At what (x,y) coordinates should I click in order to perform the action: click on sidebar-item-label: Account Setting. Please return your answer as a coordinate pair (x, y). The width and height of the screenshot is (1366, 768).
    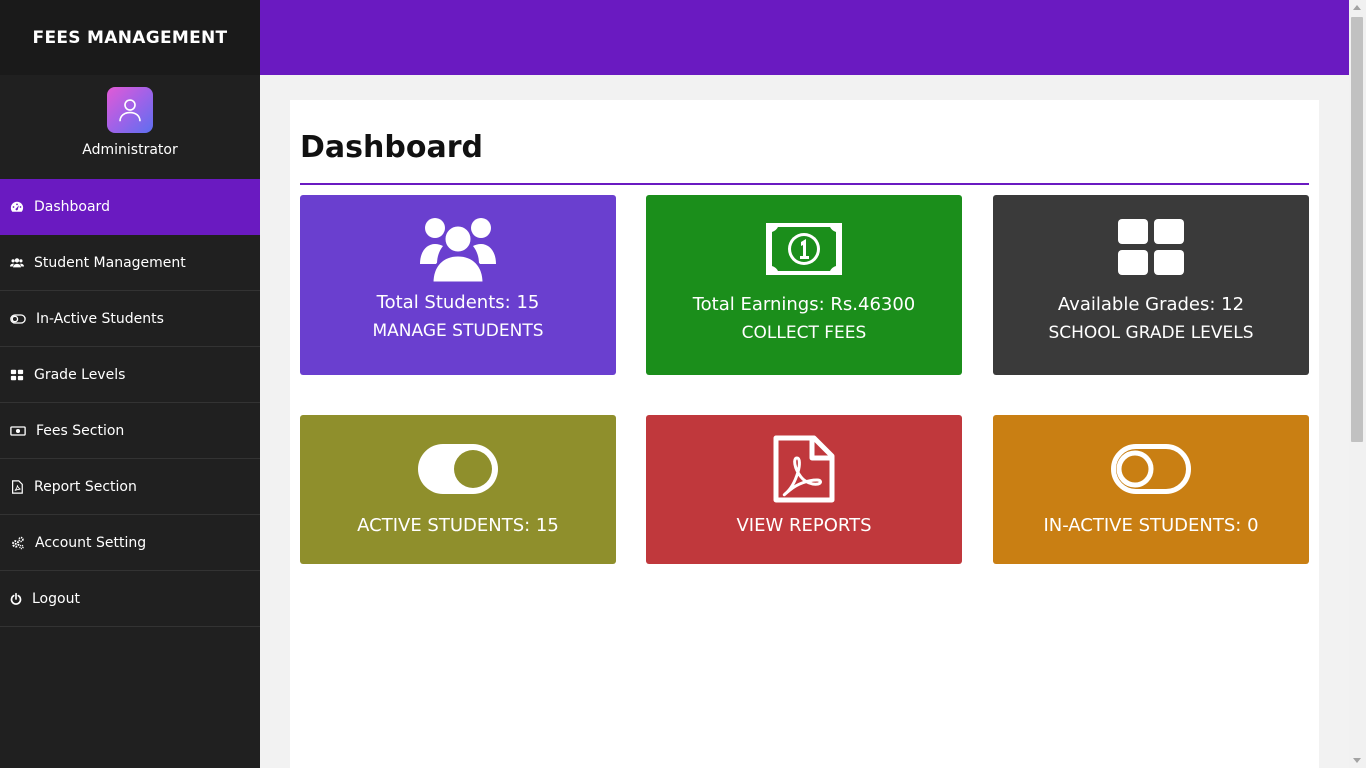
    Looking at the image, I should click on (91, 542).